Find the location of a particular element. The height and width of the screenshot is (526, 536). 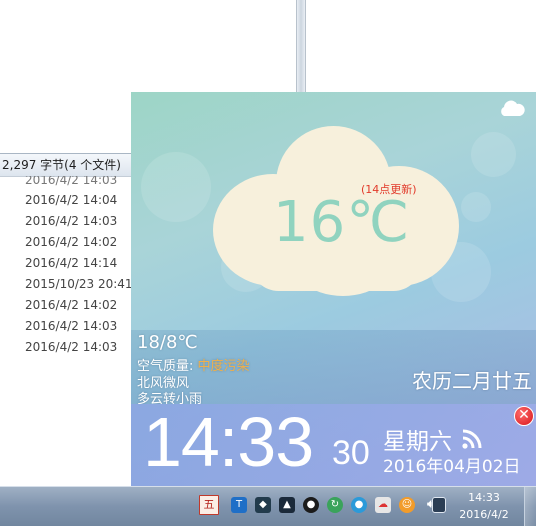

full-date: 2016年04月02日 is located at coordinates (452, 467).